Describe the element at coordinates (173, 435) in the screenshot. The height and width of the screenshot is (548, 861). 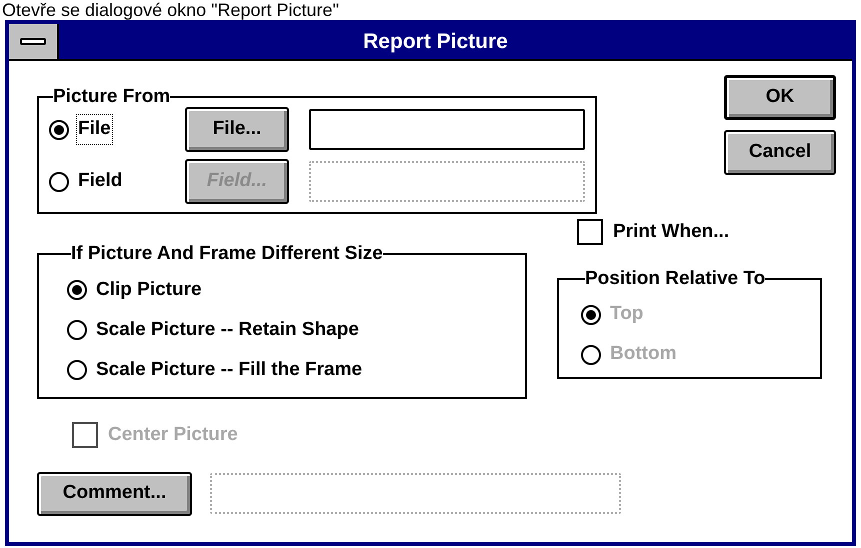
I see `checkbox-label: Center Picture` at that location.